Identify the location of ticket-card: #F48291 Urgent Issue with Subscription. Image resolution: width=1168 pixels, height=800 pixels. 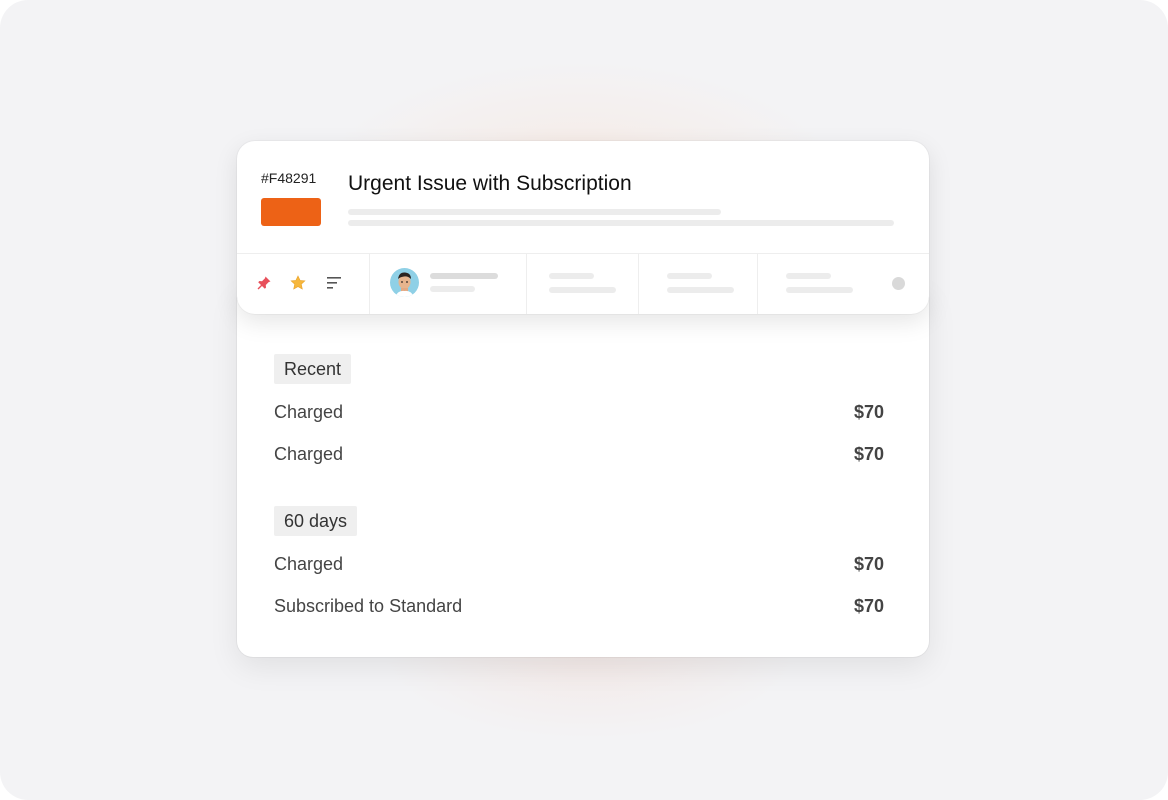
(583, 227).